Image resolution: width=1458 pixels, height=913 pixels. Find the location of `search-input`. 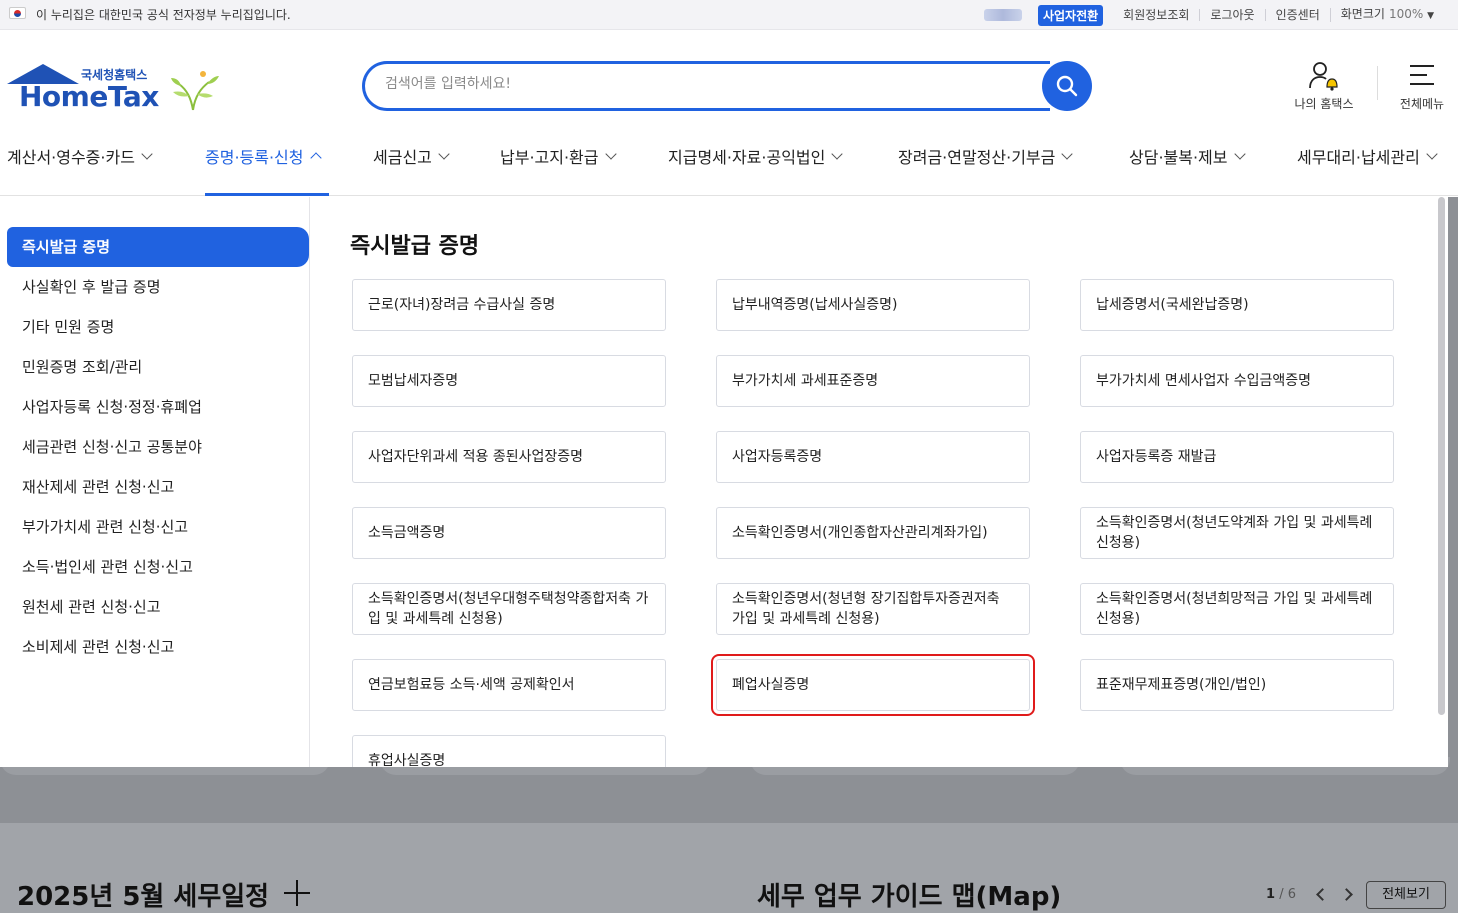

search-input is located at coordinates (685, 84).